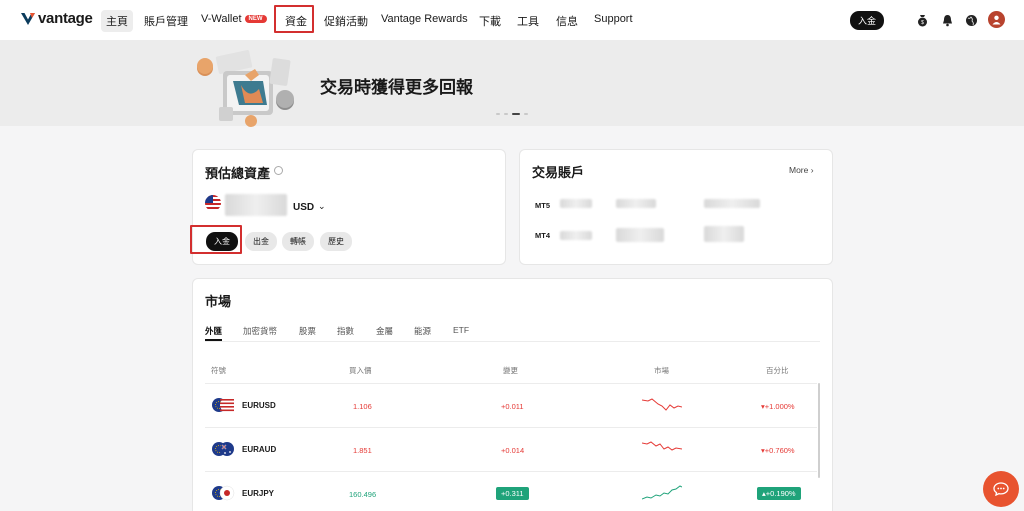 The image size is (1024, 511). Describe the element at coordinates (490, 21) in the screenshot. I see `nav-download: 下載` at that location.